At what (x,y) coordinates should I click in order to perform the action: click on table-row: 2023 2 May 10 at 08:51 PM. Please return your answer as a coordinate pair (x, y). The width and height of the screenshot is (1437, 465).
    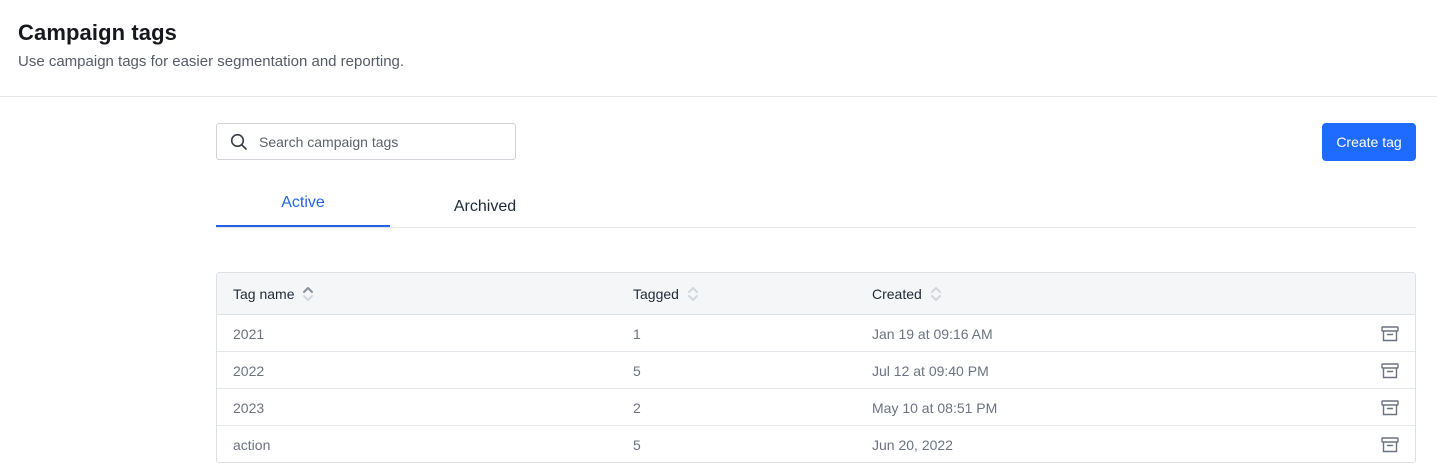
    Looking at the image, I should click on (816, 407).